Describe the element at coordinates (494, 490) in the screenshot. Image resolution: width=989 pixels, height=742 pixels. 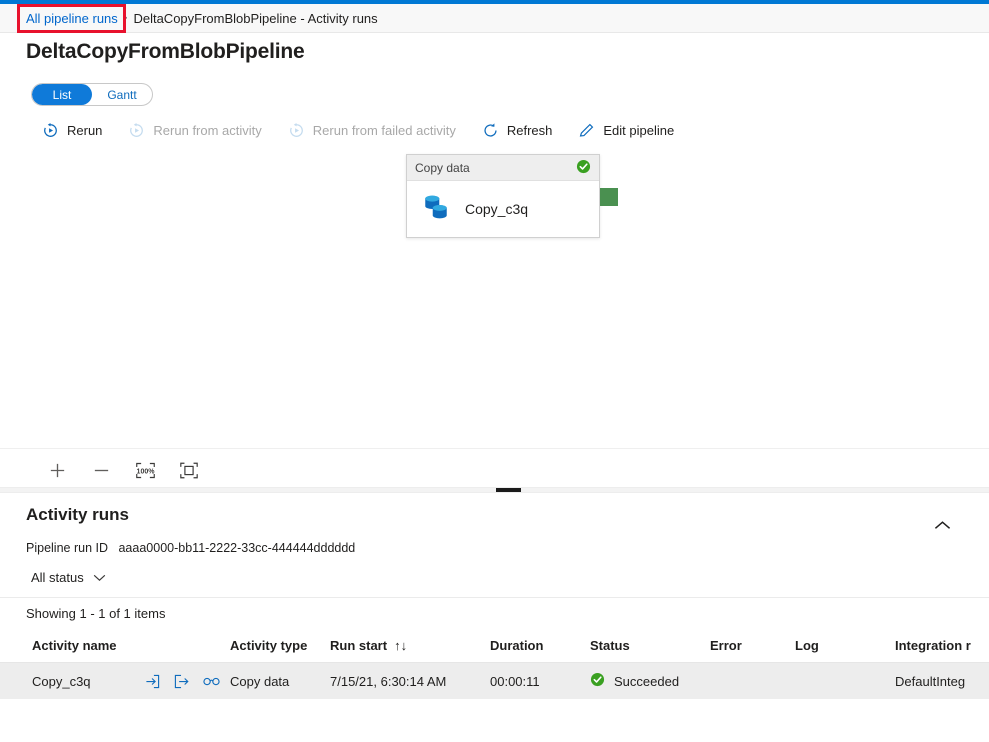
I see `panel-splitter` at that location.